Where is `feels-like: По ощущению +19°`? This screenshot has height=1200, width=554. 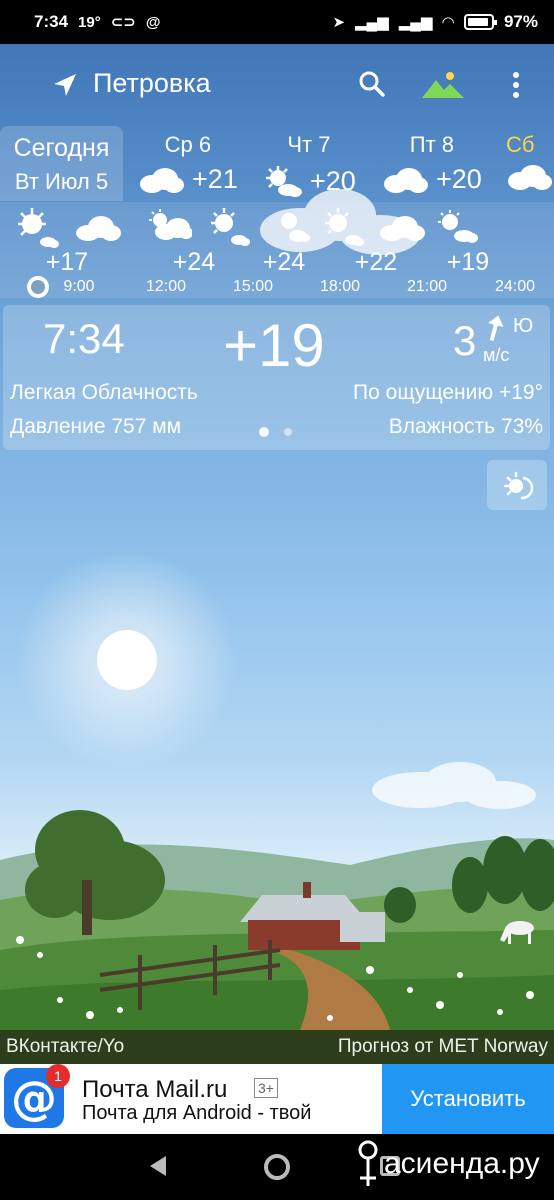
feels-like: По ощущению +19° is located at coordinates (448, 392).